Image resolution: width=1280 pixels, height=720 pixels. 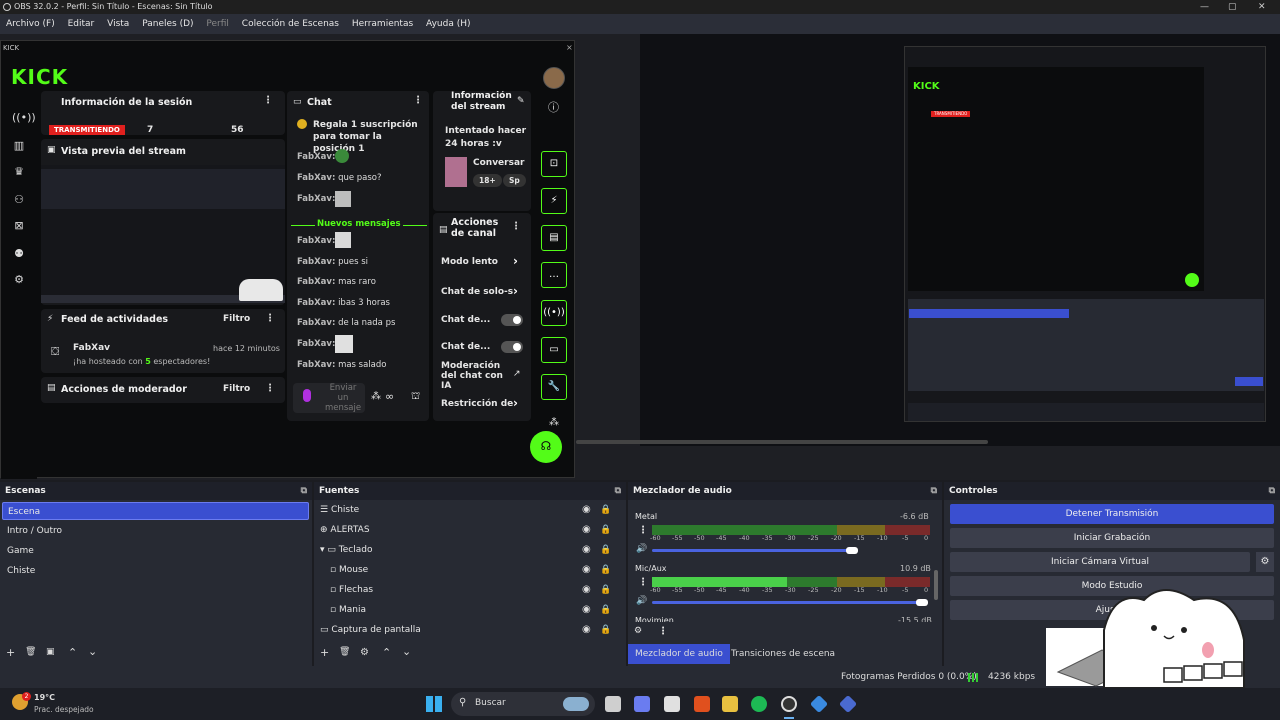 I want to click on chat-input-box: Enviar un mensaje, so click(x=329, y=398).